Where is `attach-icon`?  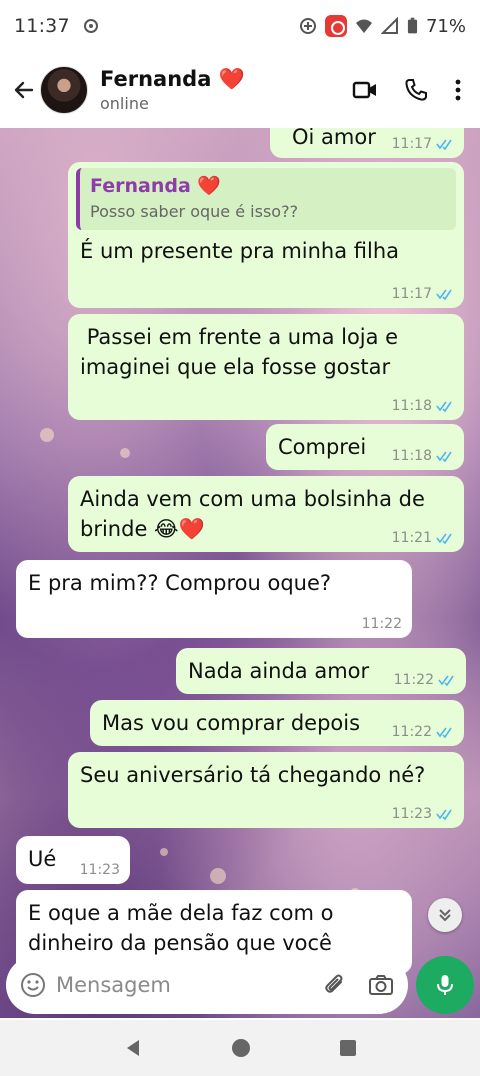 attach-icon is located at coordinates (335, 985).